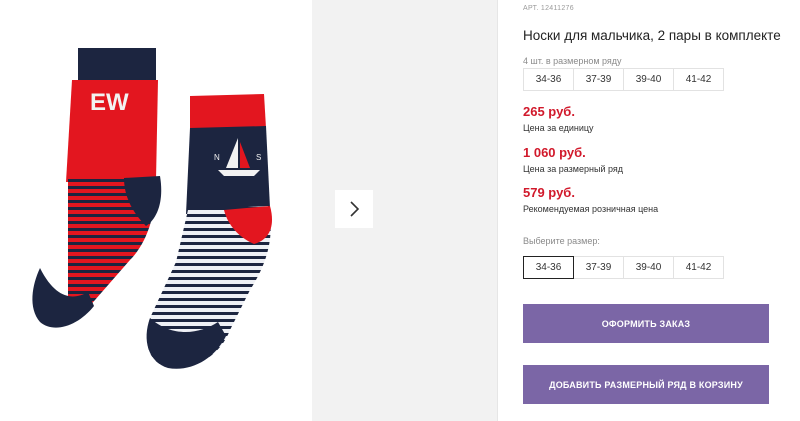 The height and width of the screenshot is (421, 800). What do you see at coordinates (646, 323) in the screenshot?
I see `place-order-button: ОФОРМИТЬ ЗАКАЗ` at bounding box center [646, 323].